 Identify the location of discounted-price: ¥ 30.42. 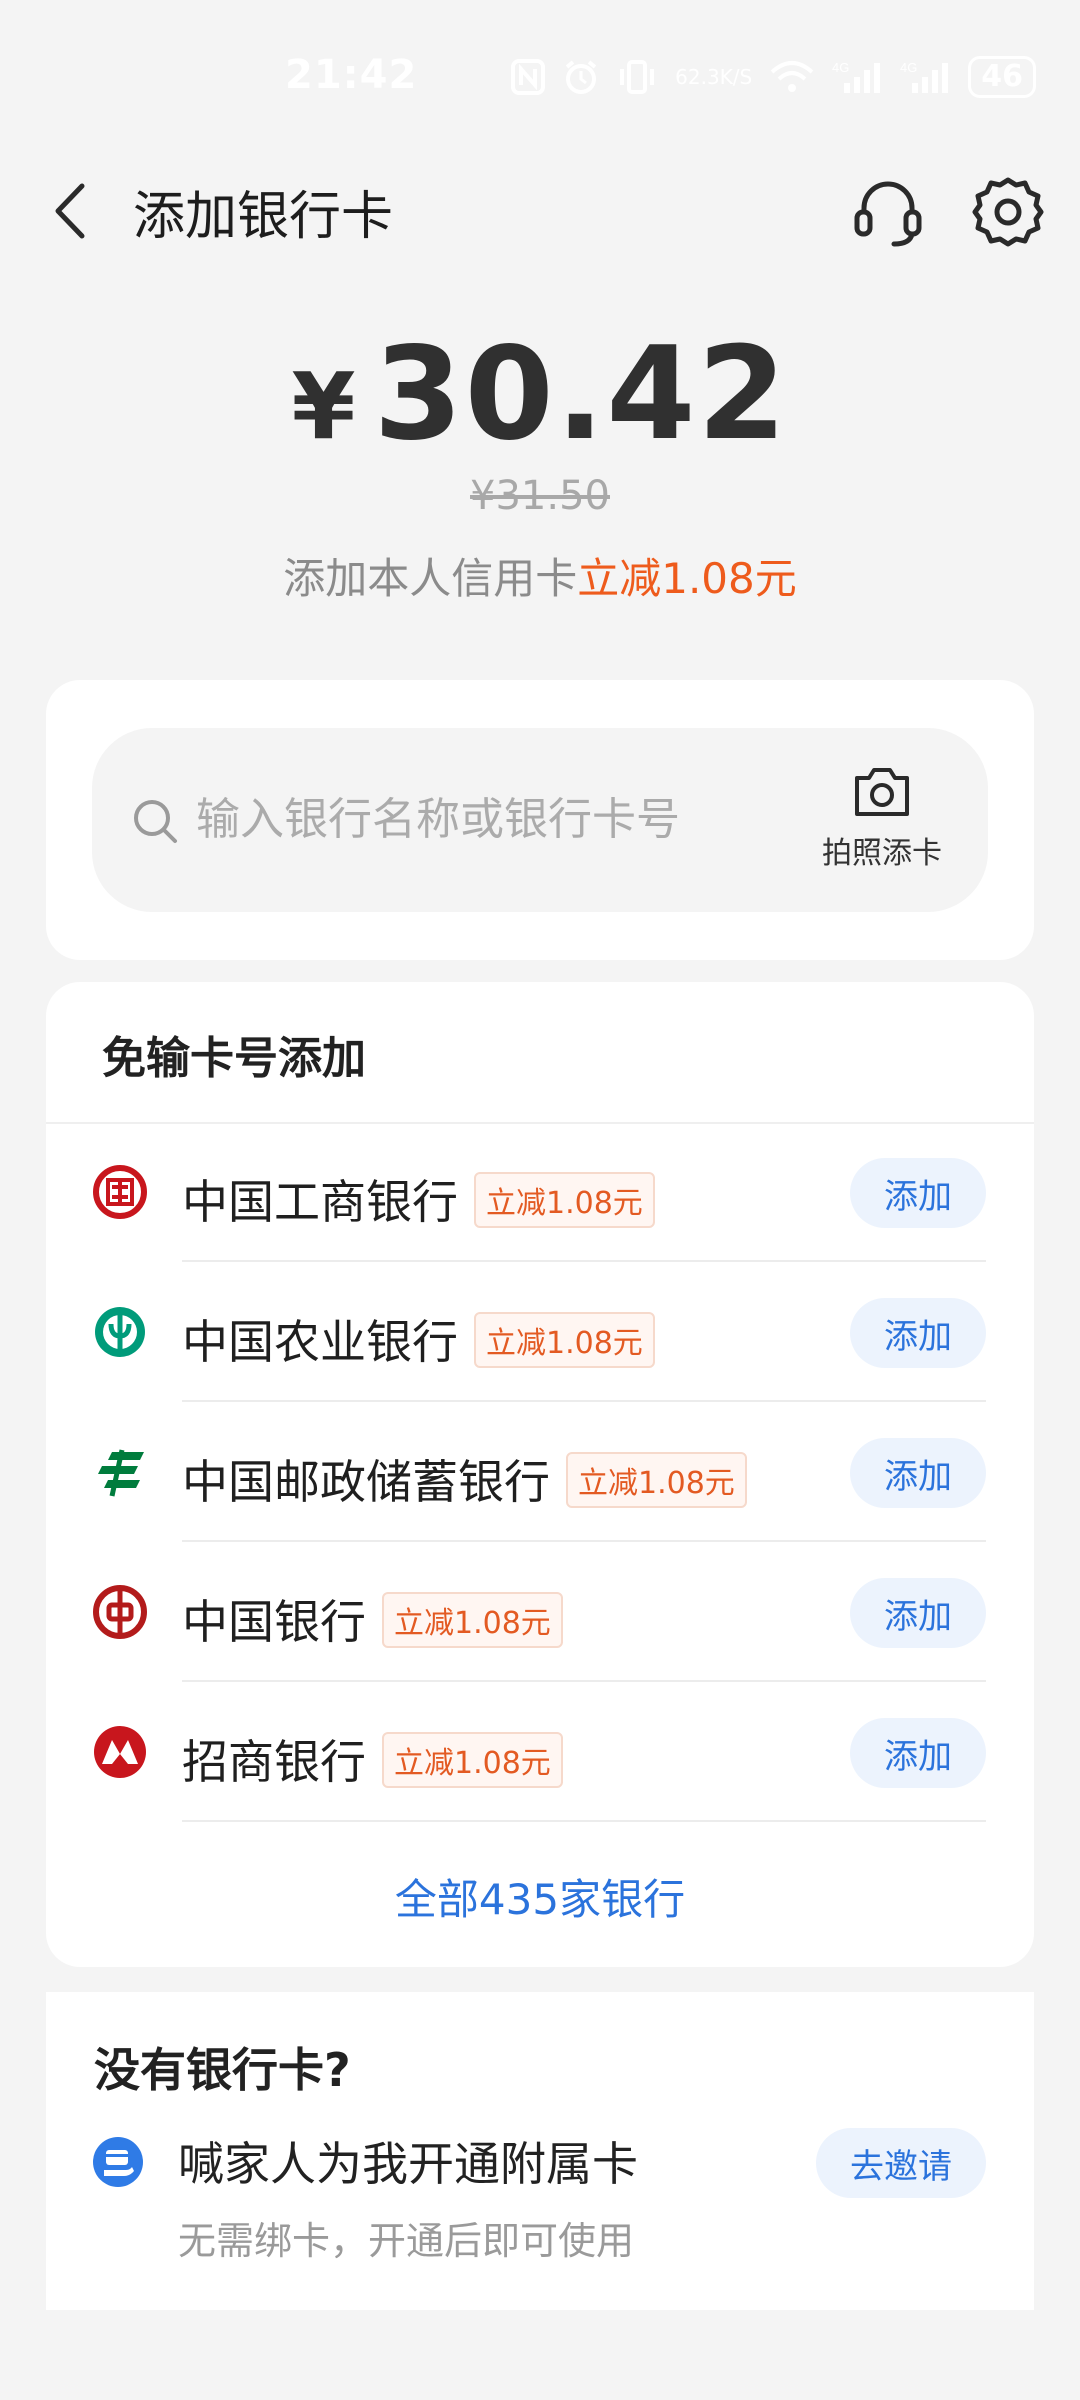
(540, 394).